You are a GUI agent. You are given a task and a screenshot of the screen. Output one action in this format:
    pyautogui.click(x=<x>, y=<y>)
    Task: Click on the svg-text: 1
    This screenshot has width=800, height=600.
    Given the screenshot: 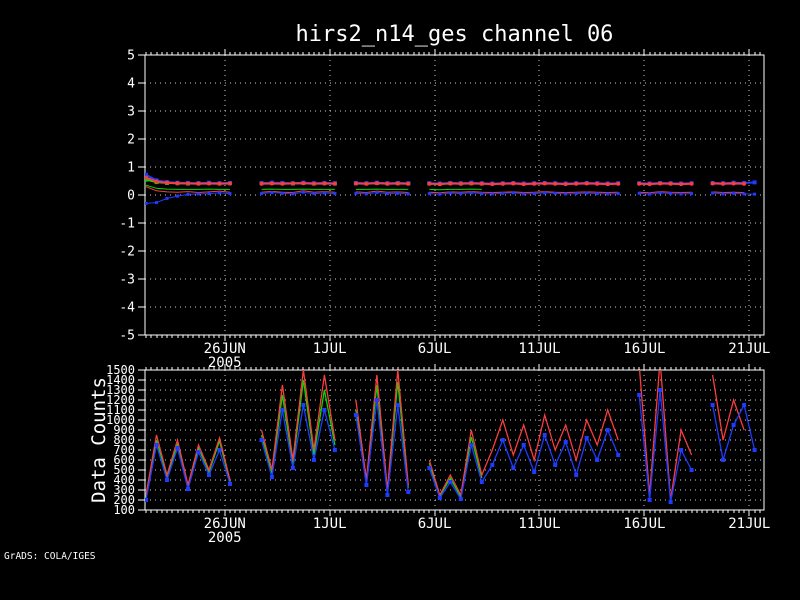 What is the action you would take?
    pyautogui.click(x=131, y=168)
    